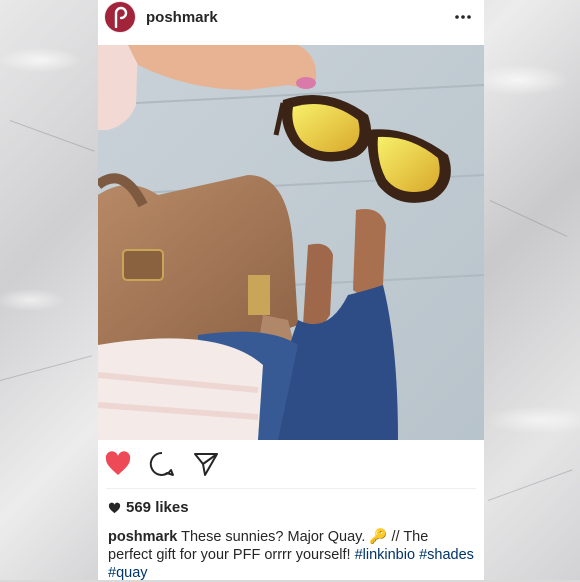  What do you see at coordinates (291, 20) in the screenshot?
I see `post-header: poshmark` at bounding box center [291, 20].